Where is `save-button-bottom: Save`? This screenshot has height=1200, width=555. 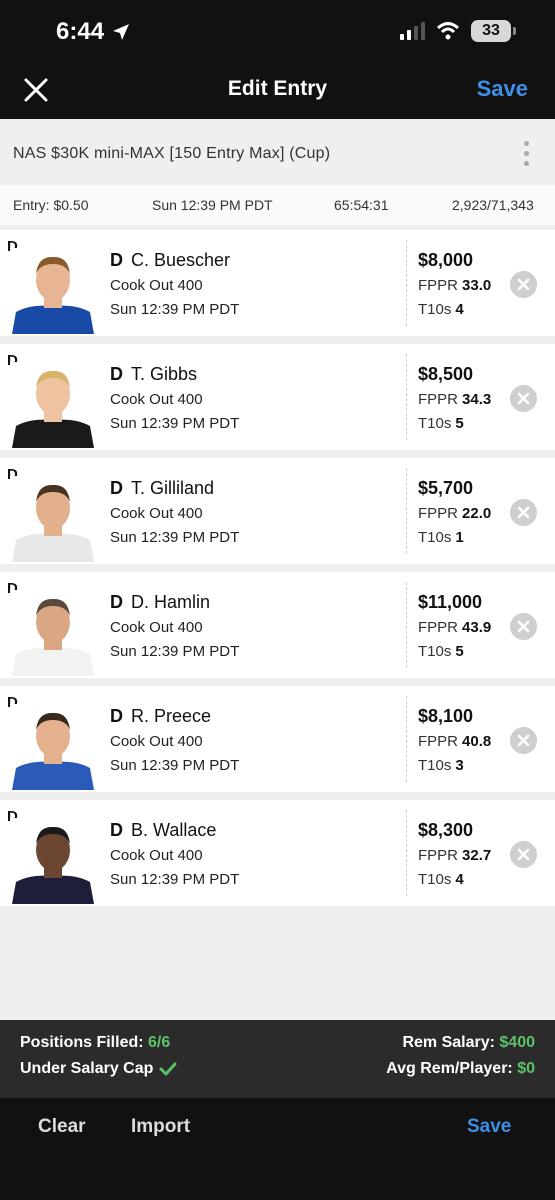
save-button-bottom: Save is located at coordinates (489, 1127).